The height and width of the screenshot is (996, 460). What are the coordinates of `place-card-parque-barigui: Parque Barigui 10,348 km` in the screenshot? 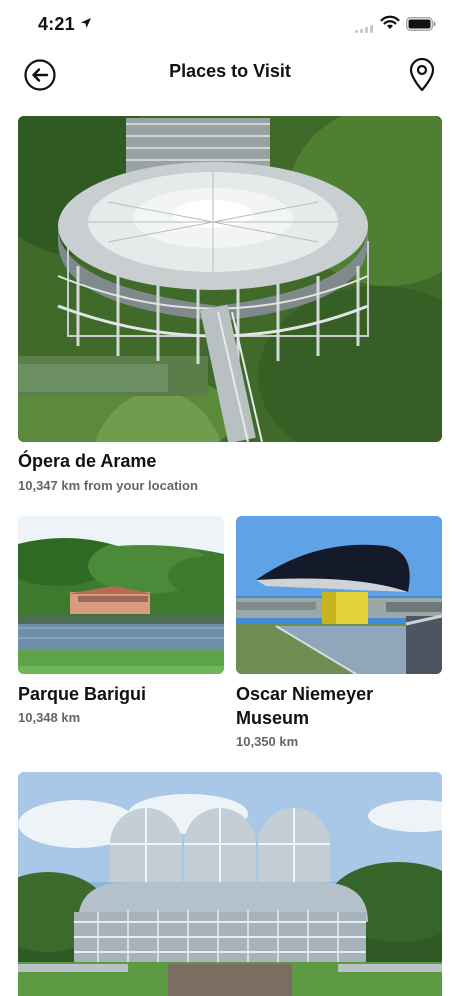 It's located at (121, 631).